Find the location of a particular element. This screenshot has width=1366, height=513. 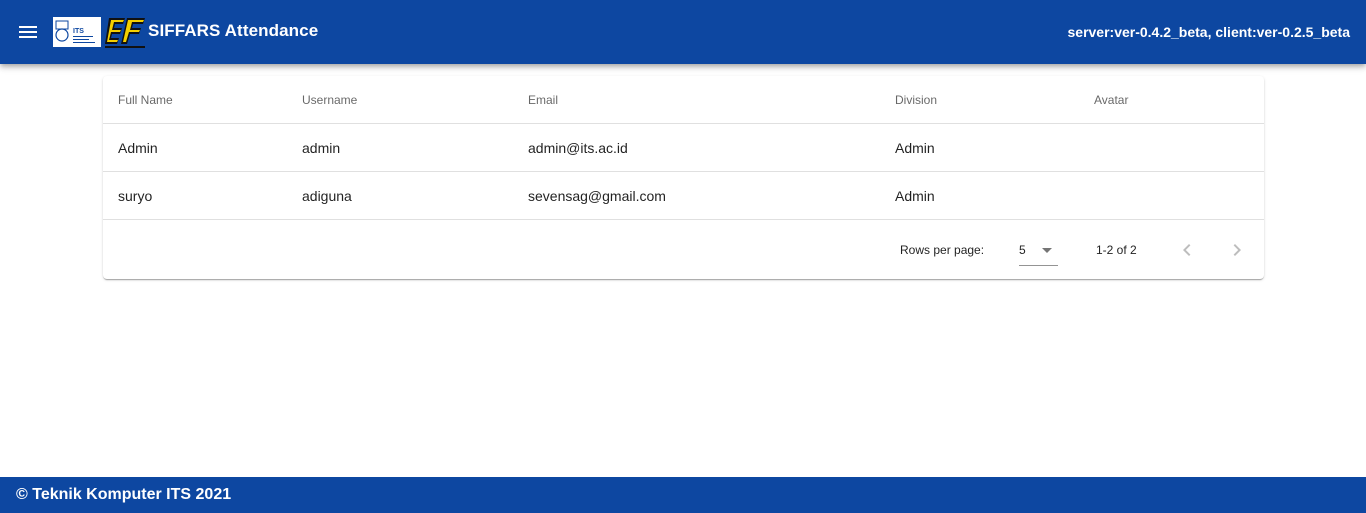

page-range-text: 1-2 of 2 is located at coordinates (1116, 250).